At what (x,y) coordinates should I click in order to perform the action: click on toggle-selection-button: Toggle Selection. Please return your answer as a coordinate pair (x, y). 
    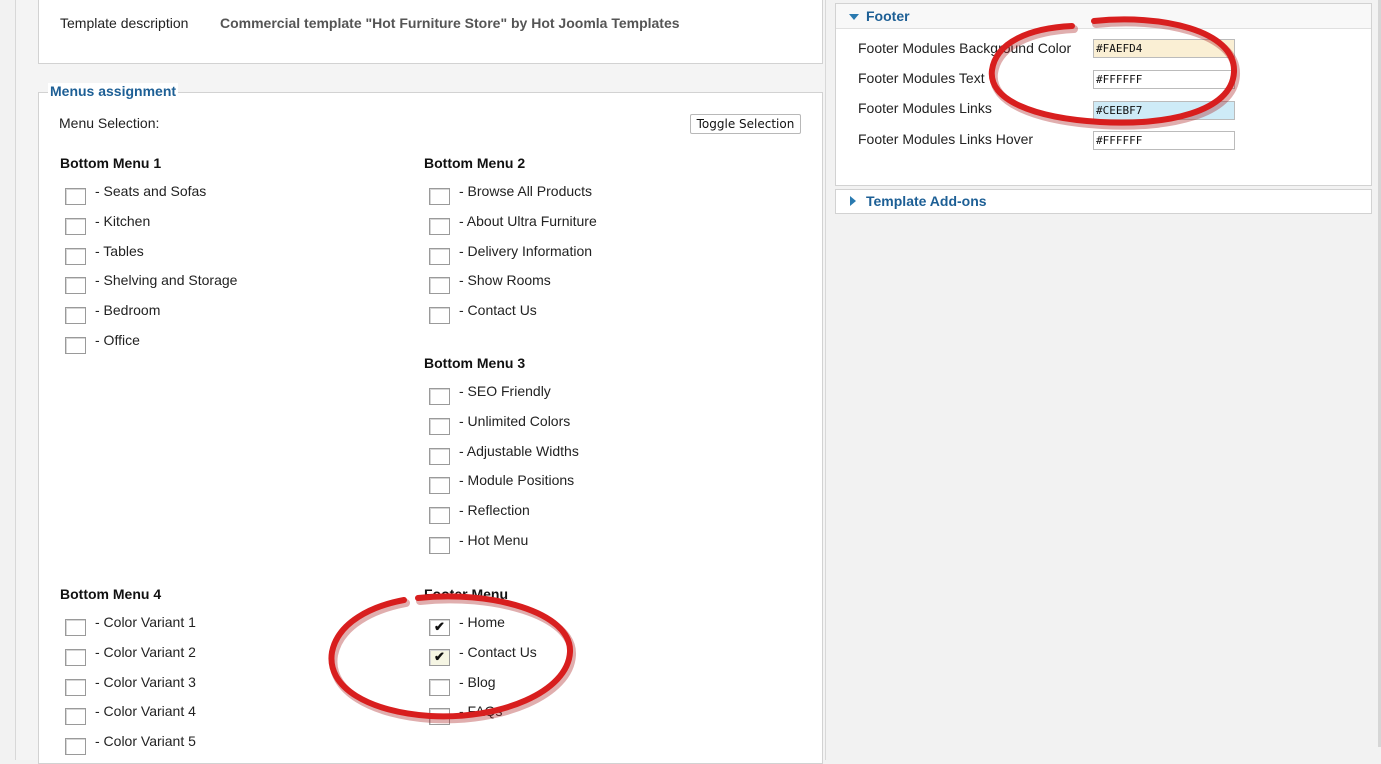
    Looking at the image, I should click on (745, 124).